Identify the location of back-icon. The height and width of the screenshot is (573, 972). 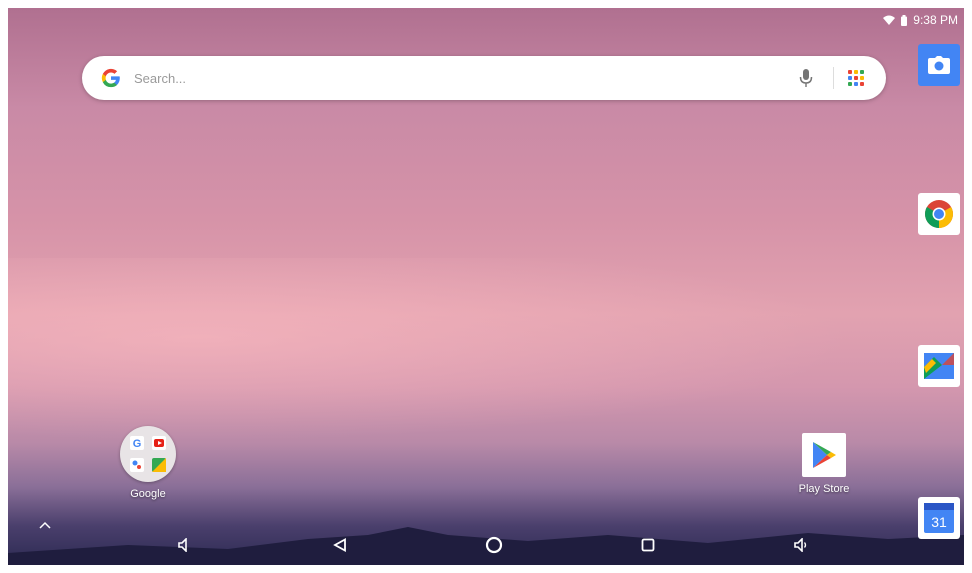
(339, 545).